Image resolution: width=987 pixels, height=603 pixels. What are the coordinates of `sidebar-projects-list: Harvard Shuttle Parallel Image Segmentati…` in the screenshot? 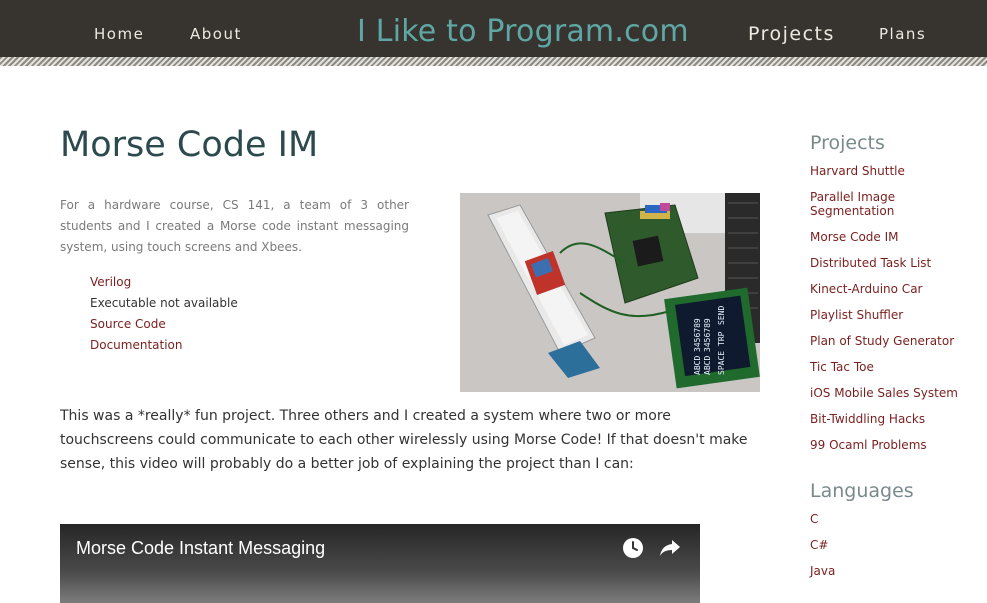 It's located at (895, 308).